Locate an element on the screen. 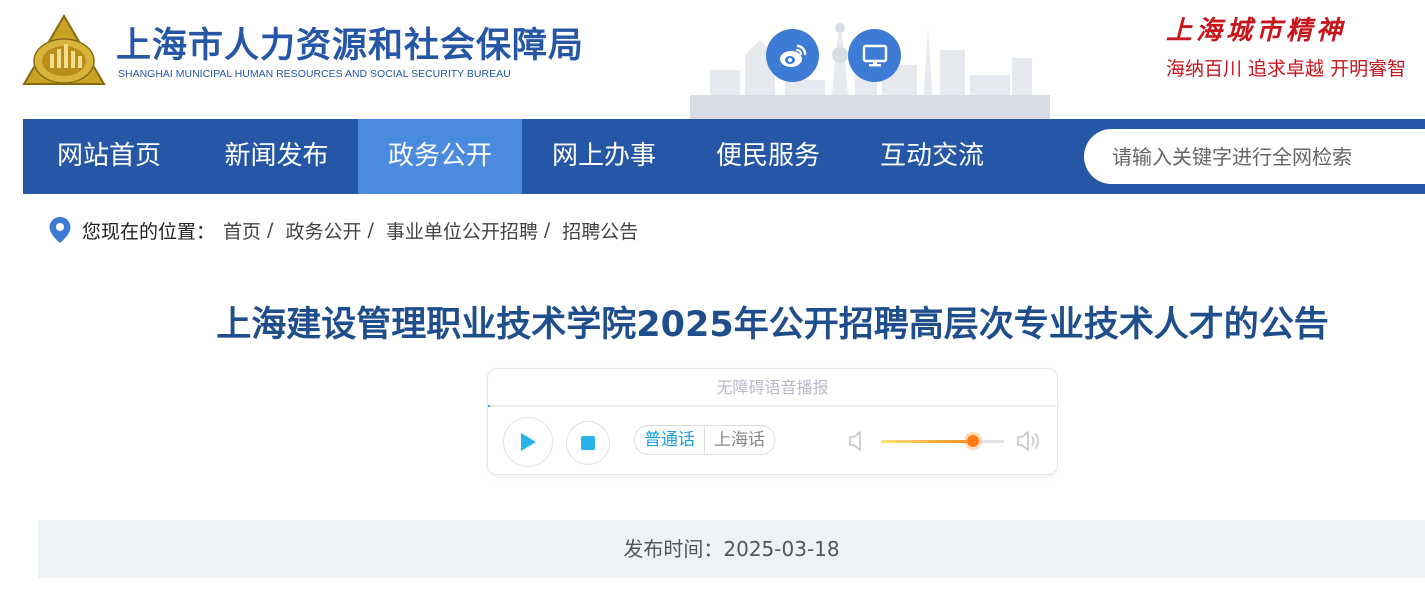  nav-item-public-services: 便民服务 is located at coordinates (768, 156).